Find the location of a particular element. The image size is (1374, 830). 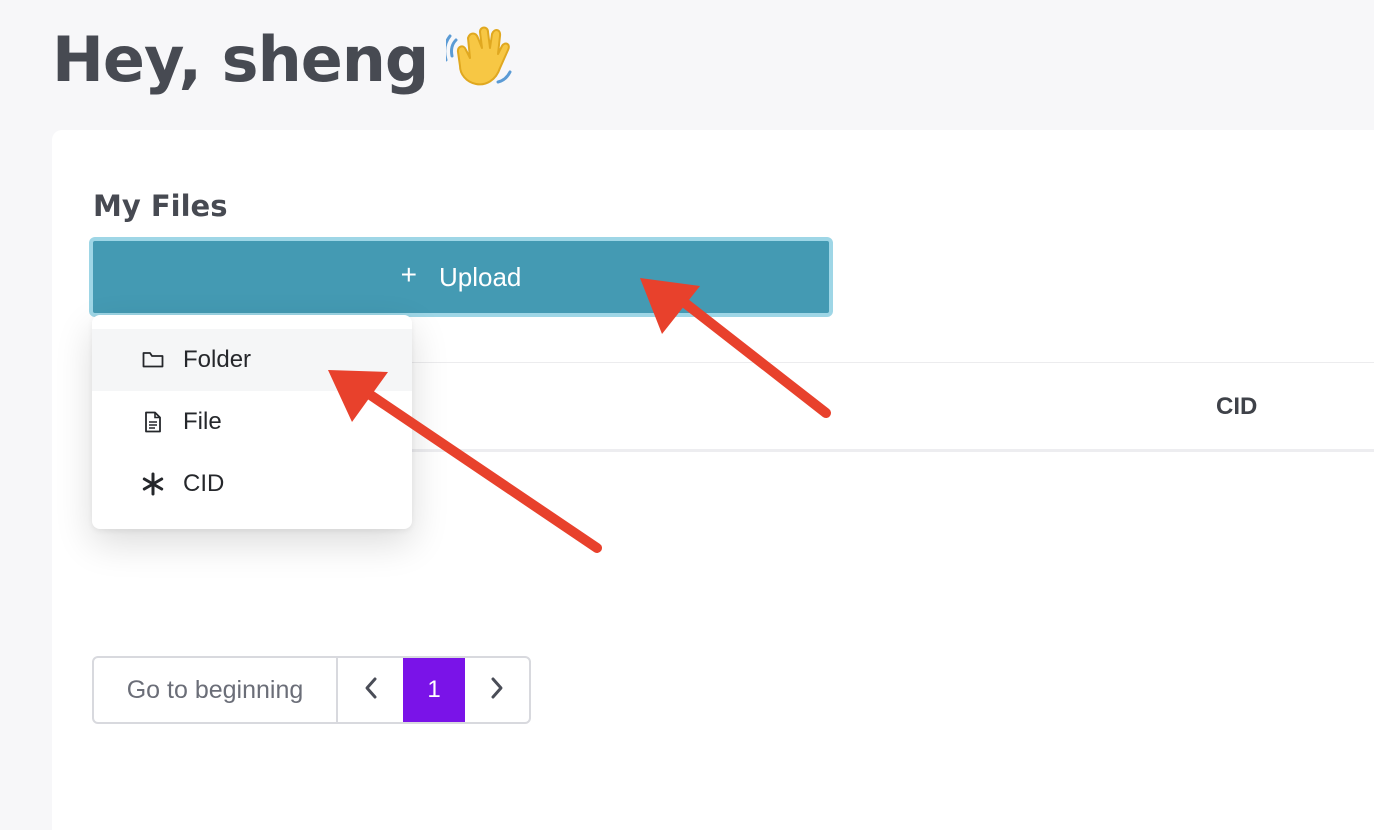

menu-item-folder: Folder is located at coordinates (252, 360).